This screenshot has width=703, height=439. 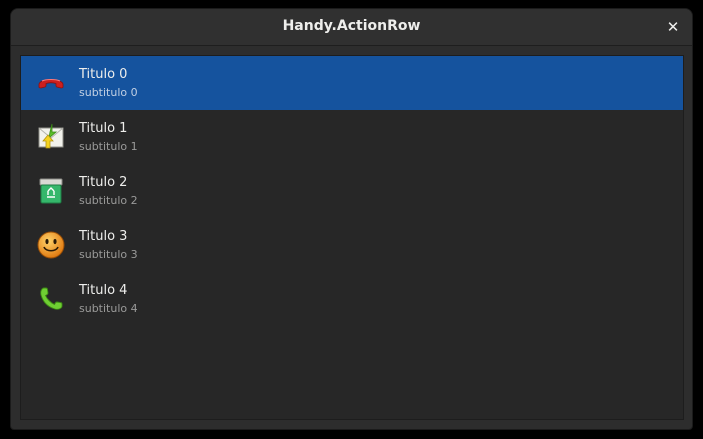 What do you see at coordinates (352, 137) in the screenshot?
I see `action-row-1: Titulo 1 subtitulo 1` at bounding box center [352, 137].